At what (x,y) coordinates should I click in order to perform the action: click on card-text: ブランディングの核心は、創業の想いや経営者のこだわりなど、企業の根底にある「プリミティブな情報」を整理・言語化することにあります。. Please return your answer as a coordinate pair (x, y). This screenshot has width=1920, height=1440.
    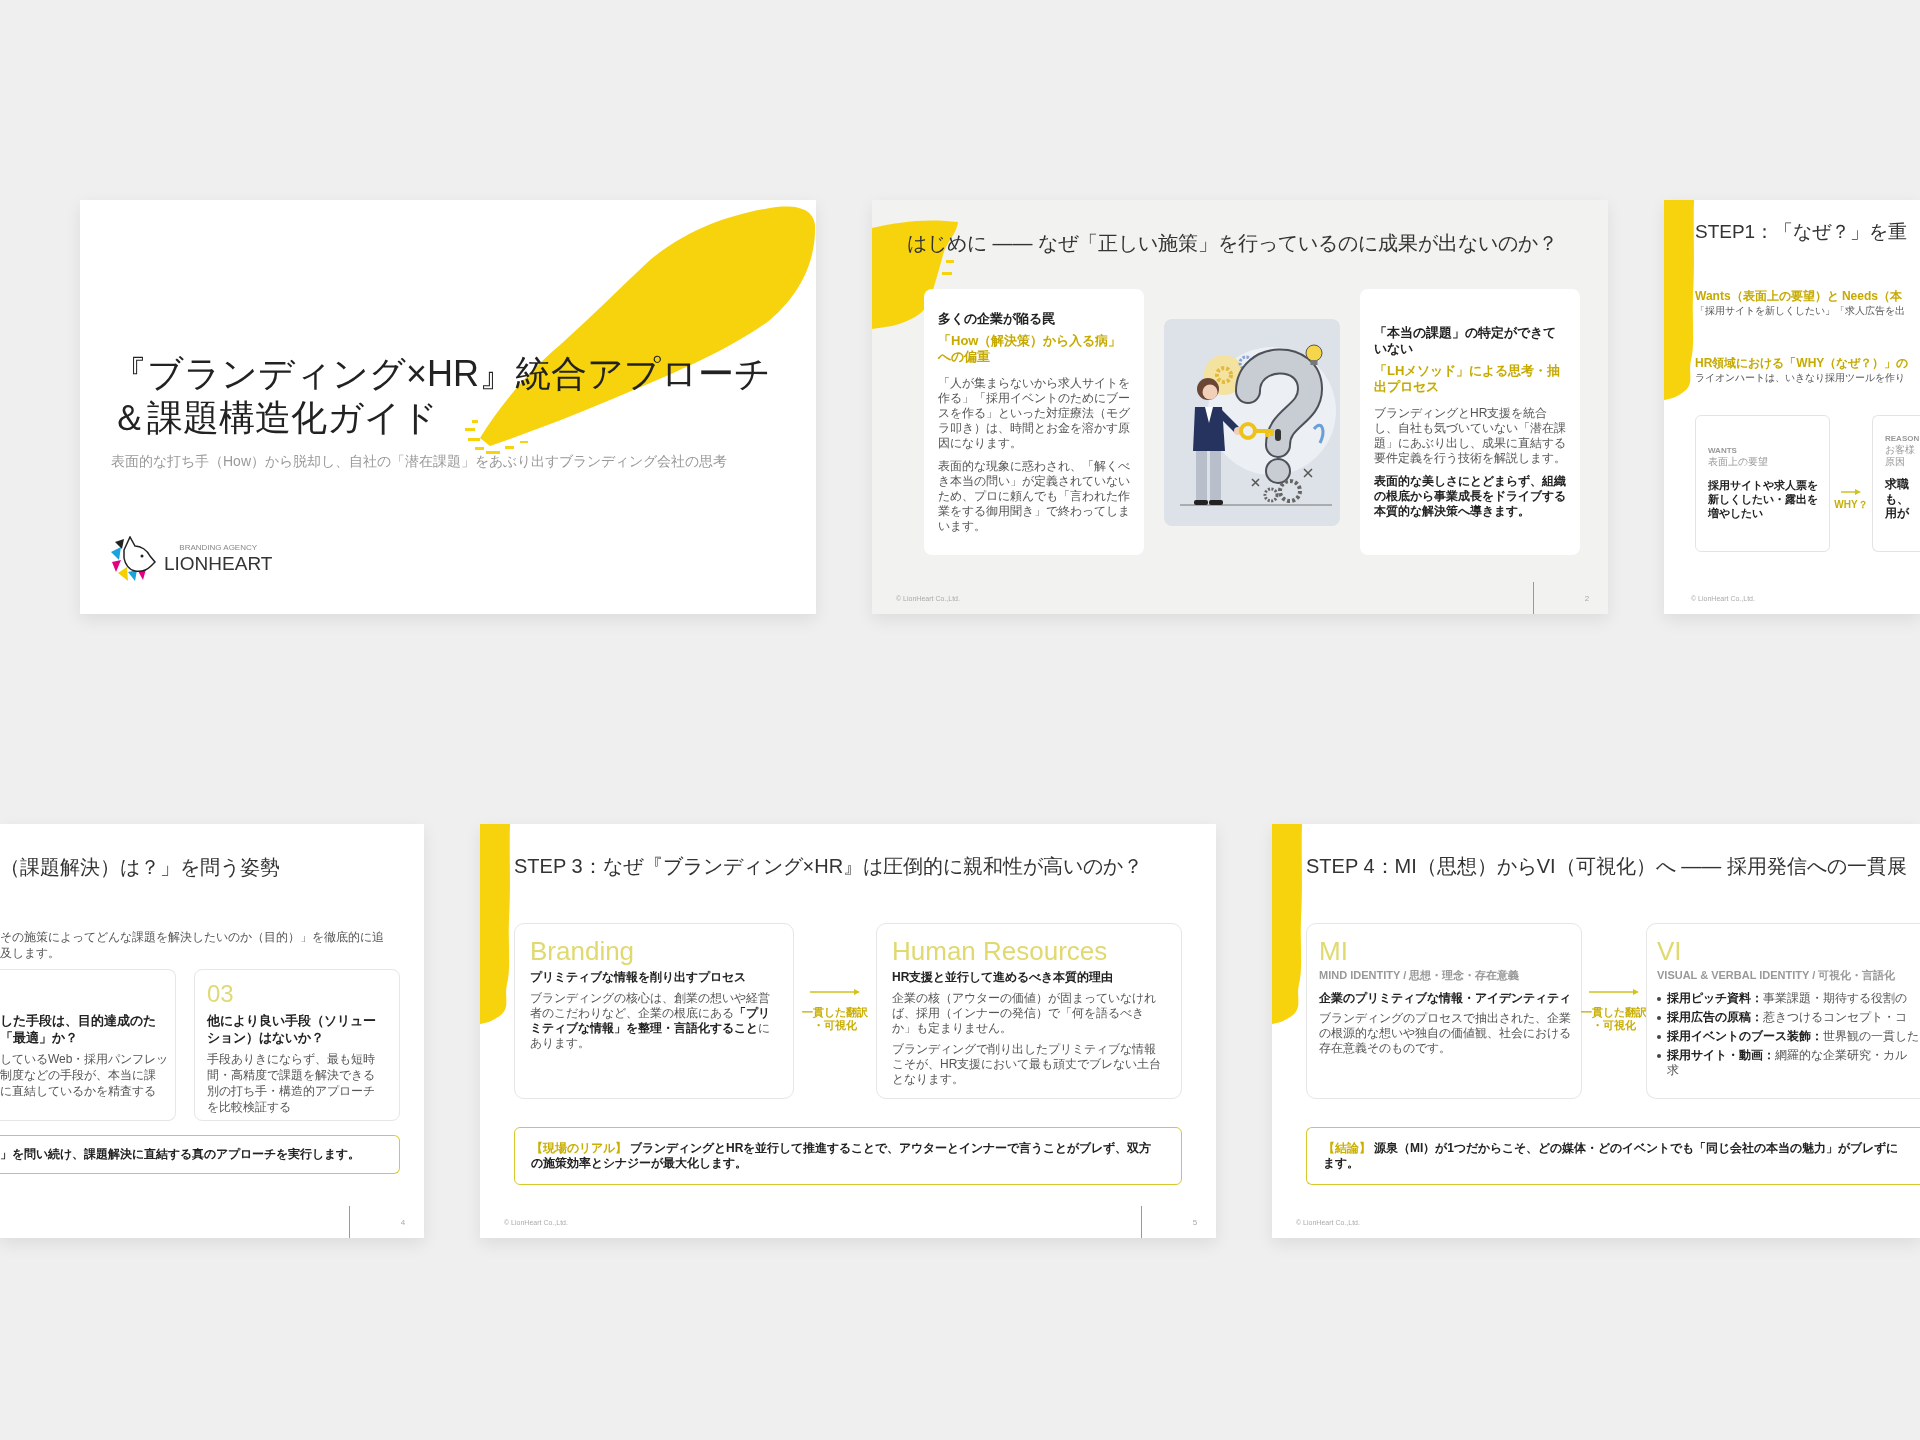
    Looking at the image, I should click on (650, 1021).